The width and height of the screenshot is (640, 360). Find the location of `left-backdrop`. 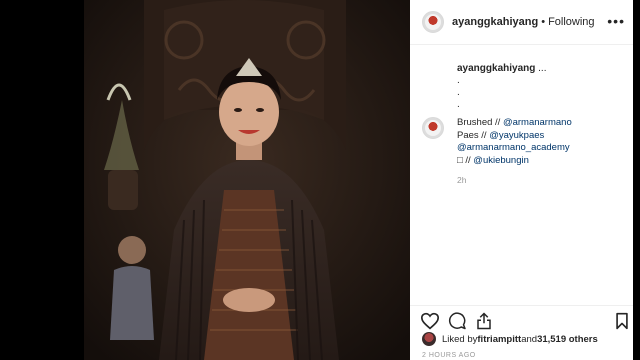

left-backdrop is located at coordinates (42, 180).